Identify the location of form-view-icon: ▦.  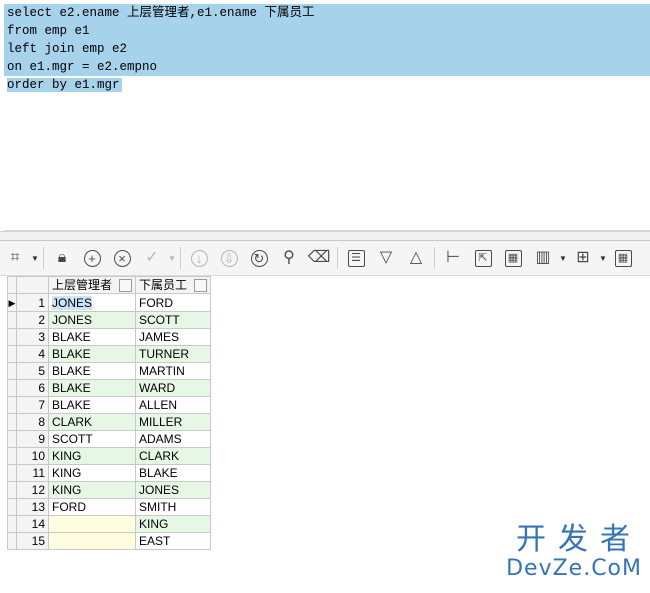
(623, 258).